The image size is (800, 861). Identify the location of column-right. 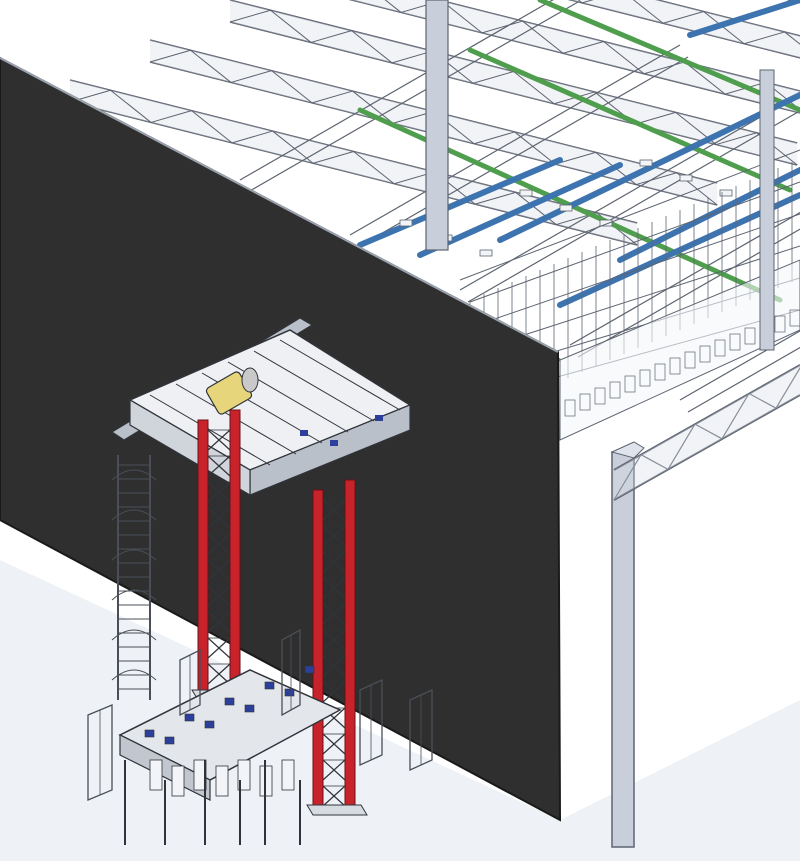
(767, 210).